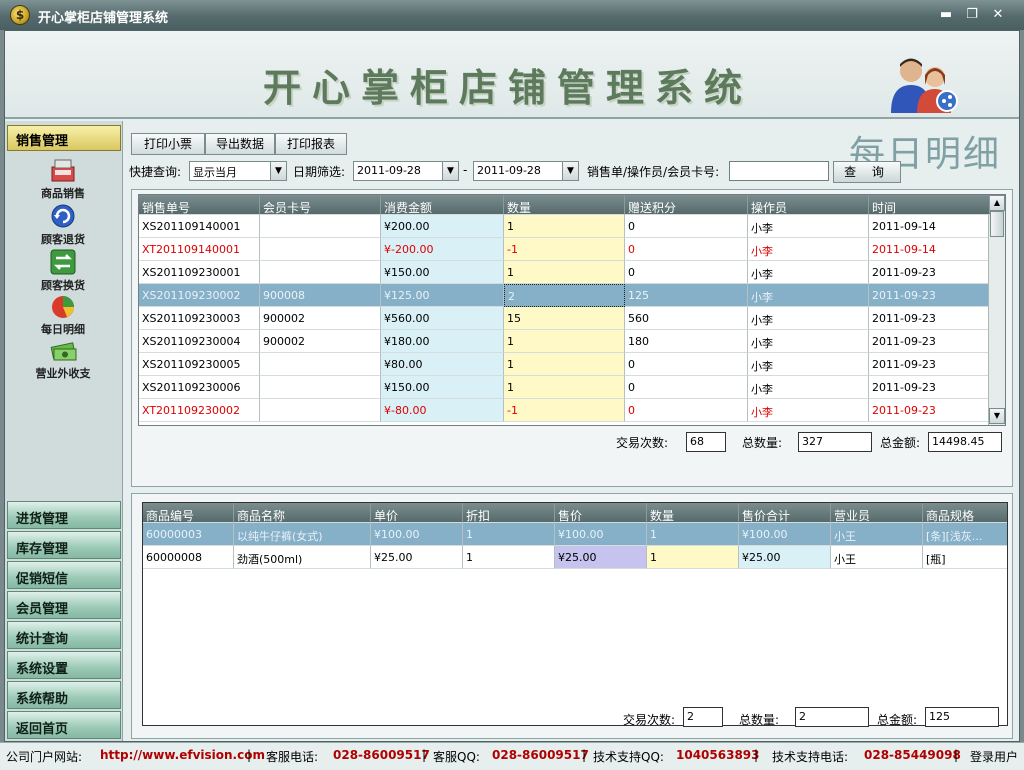 The image size is (1024, 770). What do you see at coordinates (188, 513) in the screenshot?
I see `column-header-product-id: 商品编号` at bounding box center [188, 513].